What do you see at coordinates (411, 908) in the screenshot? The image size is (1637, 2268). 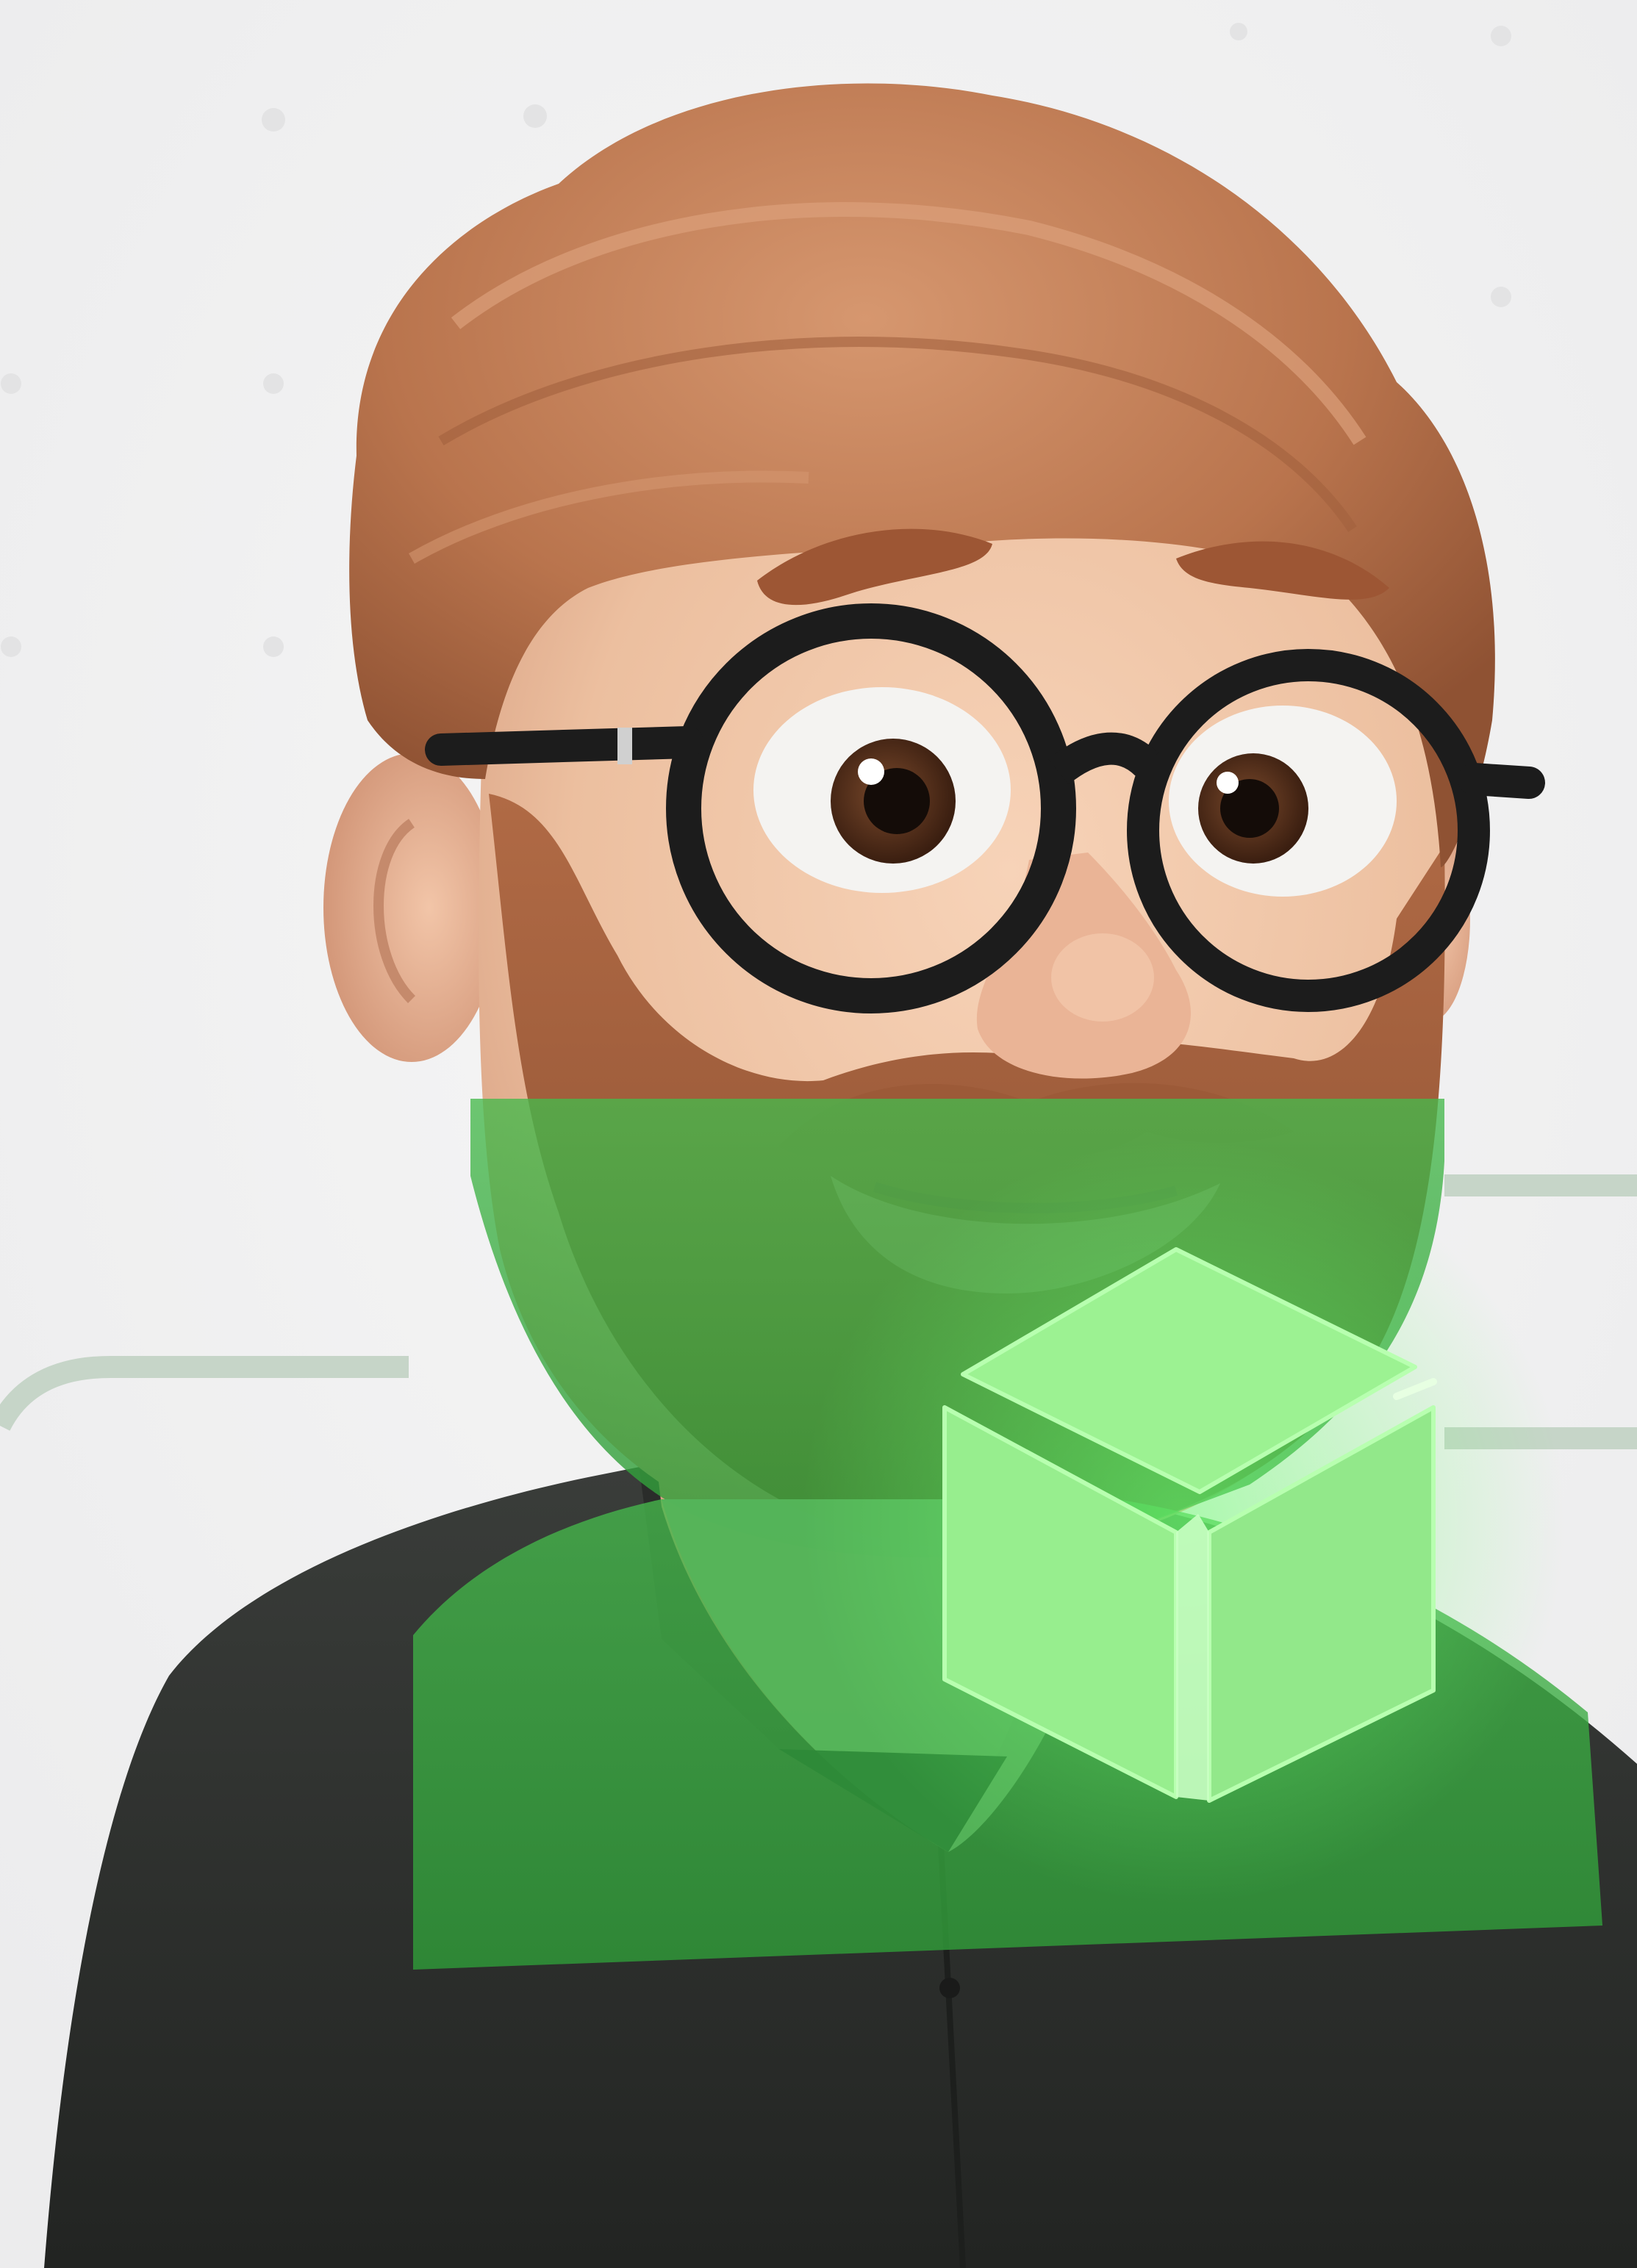 I see `left-ear` at bounding box center [411, 908].